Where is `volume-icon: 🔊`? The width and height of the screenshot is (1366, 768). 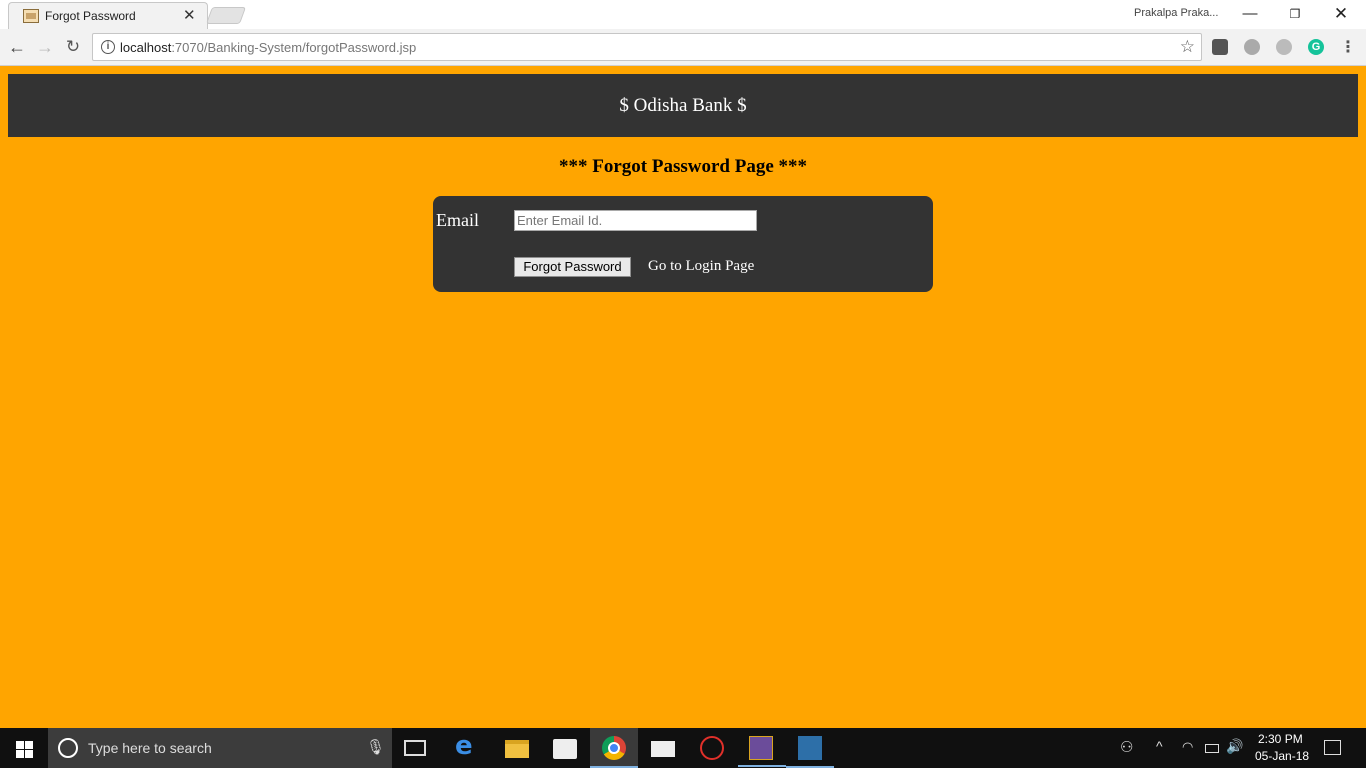 volume-icon: 🔊 is located at coordinates (1234, 746).